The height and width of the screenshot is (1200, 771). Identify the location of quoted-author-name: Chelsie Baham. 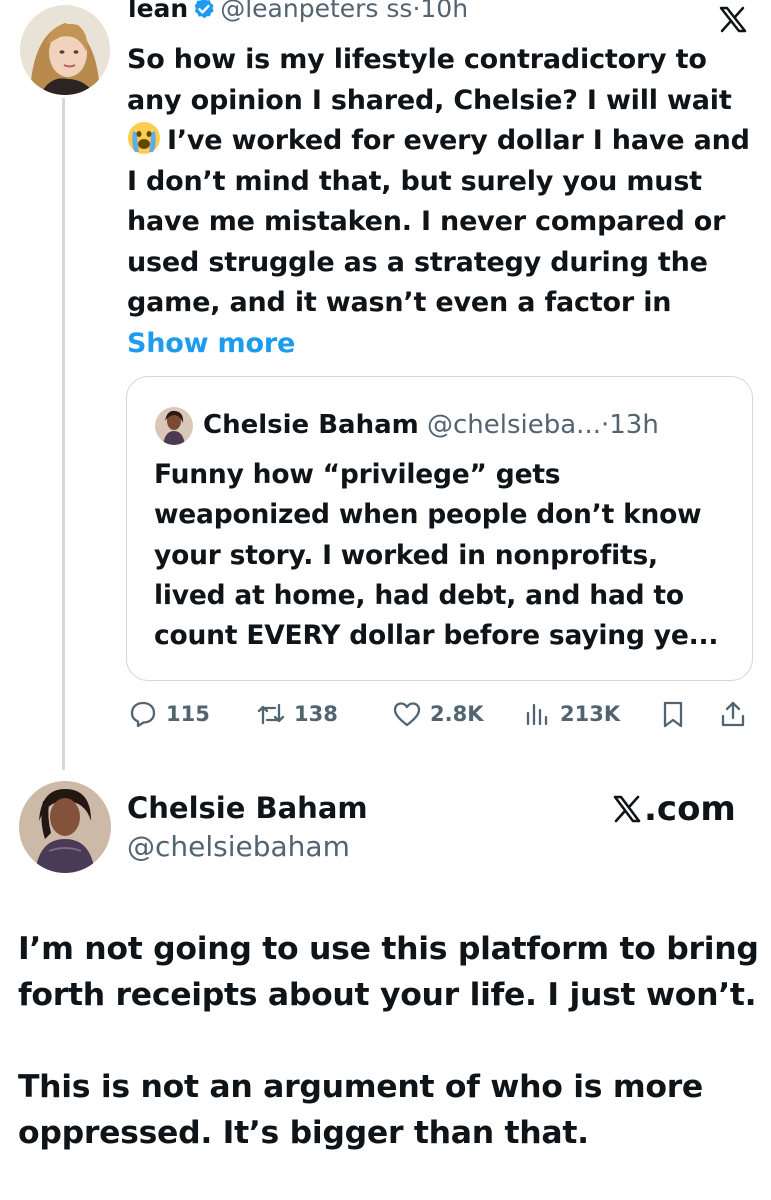
(311, 425).